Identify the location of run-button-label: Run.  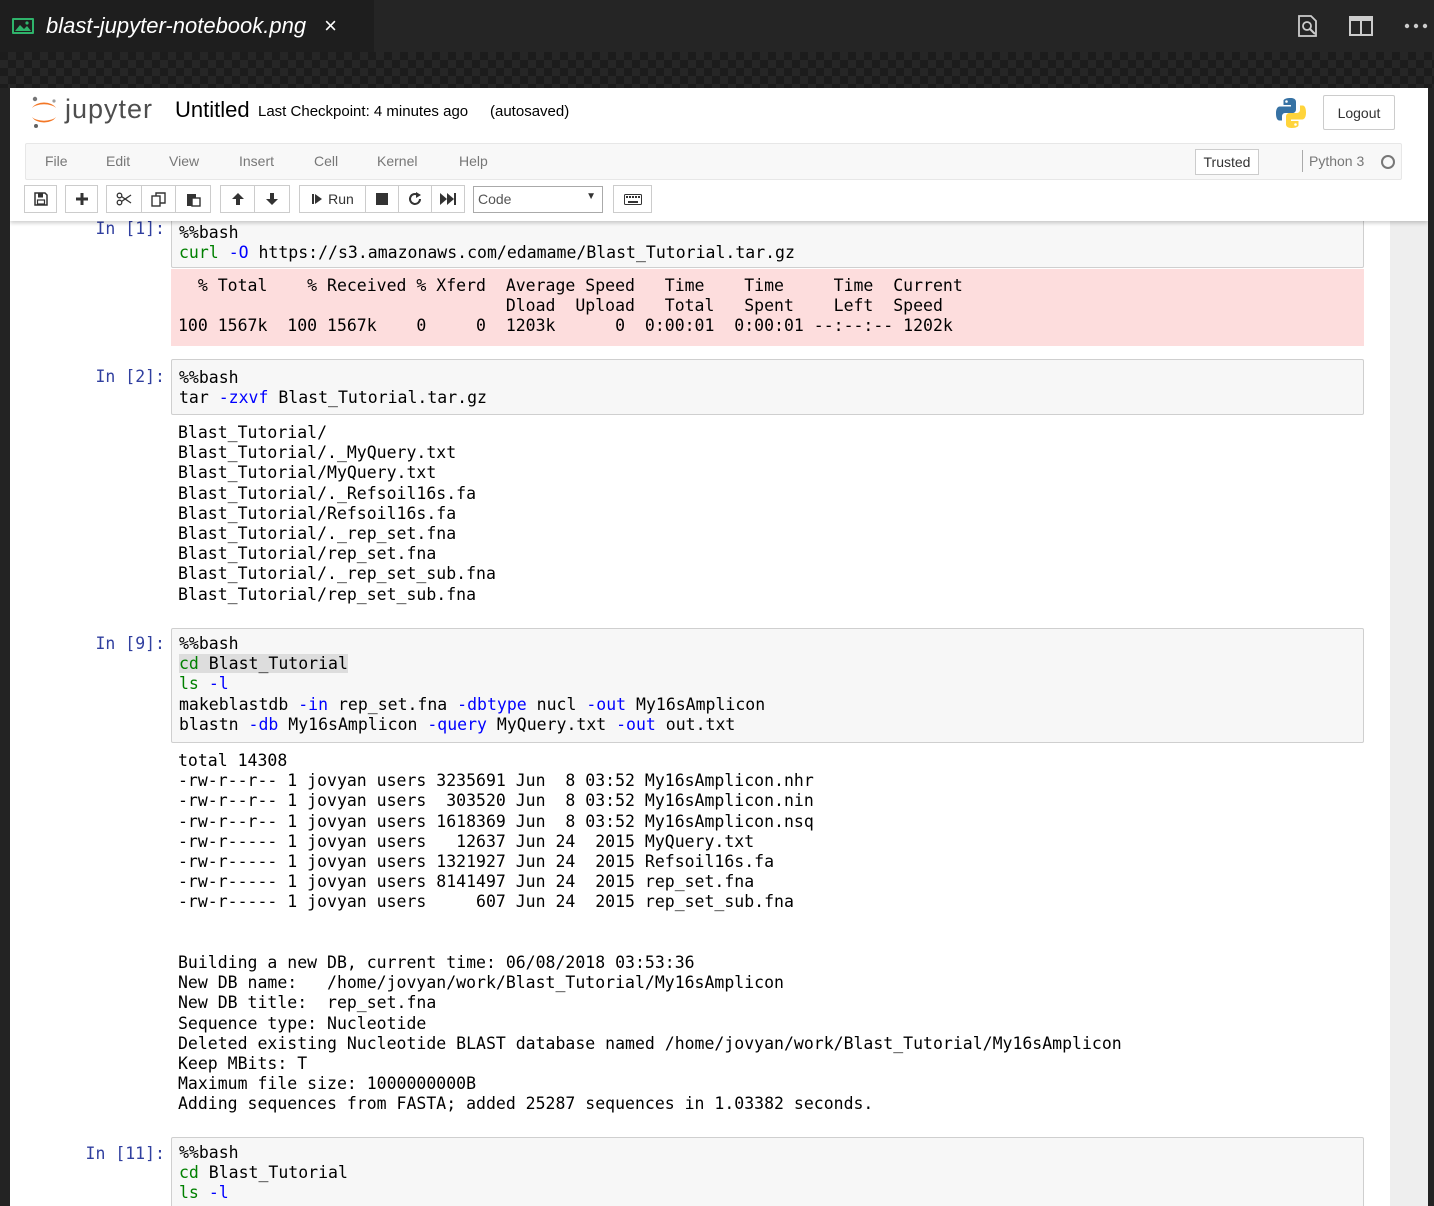
(341, 199).